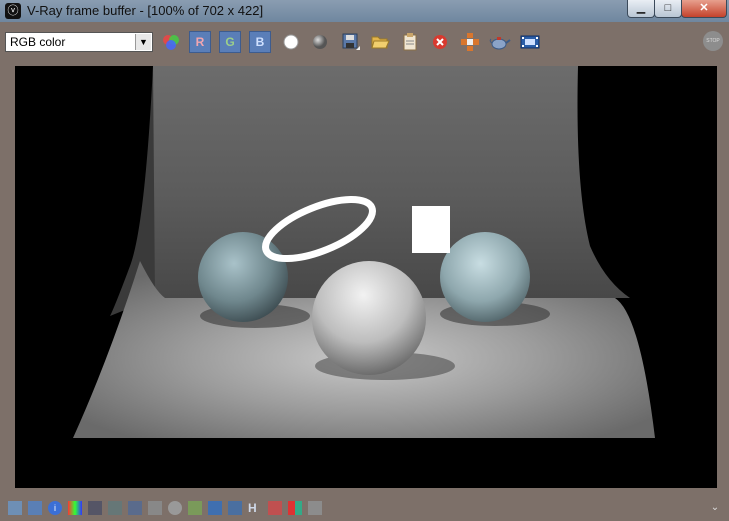 This screenshot has height=521, width=729. I want to click on toolbar: RGB color ▼ R G B STOP, so click(364, 41).